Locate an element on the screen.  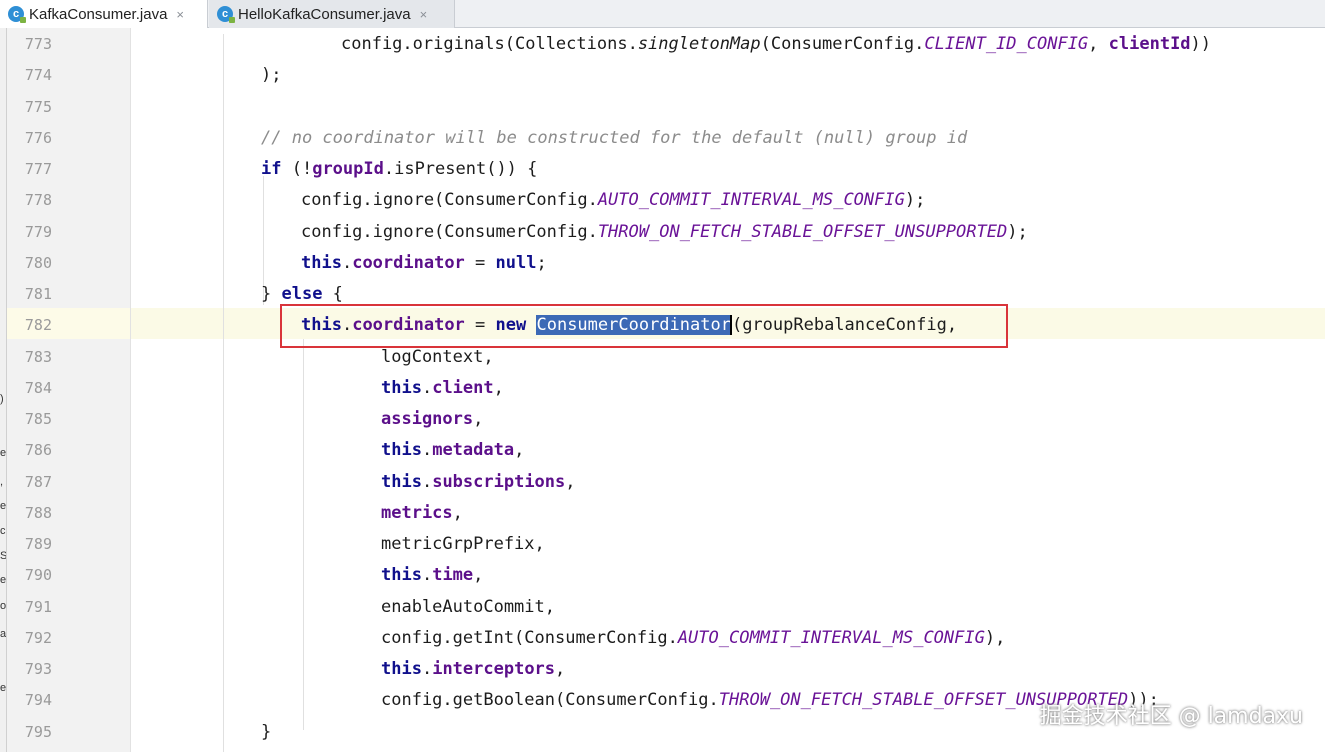
tab-label: KafkaConsumer.java is located at coordinates (98, 14).